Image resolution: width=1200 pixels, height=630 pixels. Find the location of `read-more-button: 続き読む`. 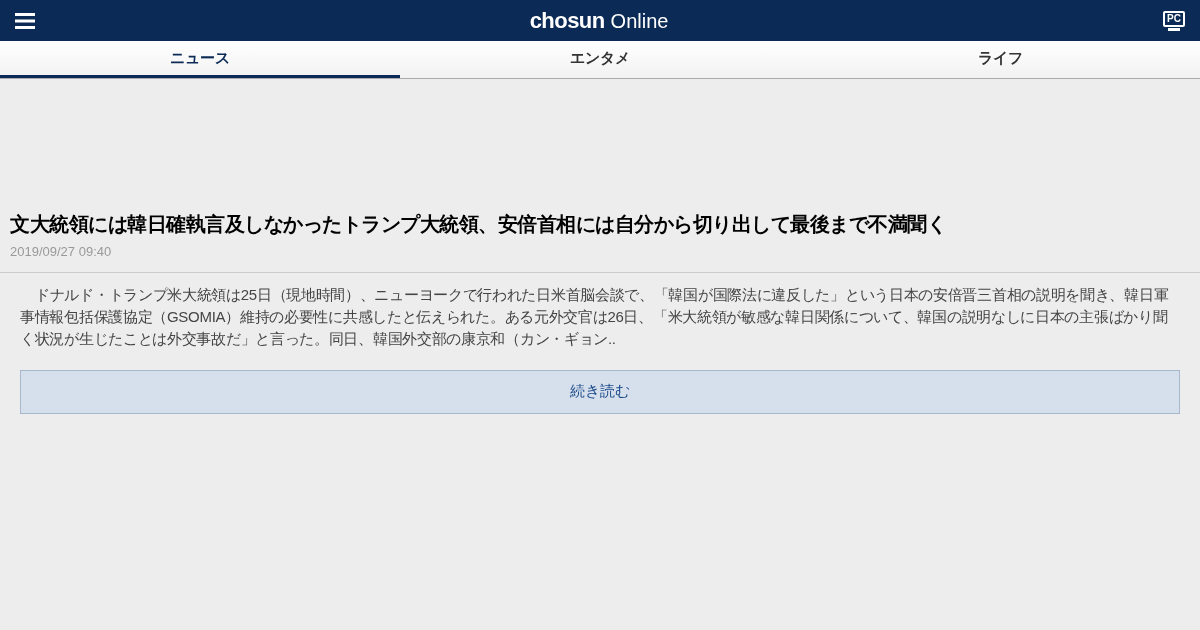

read-more-button: 続き読む is located at coordinates (600, 391).